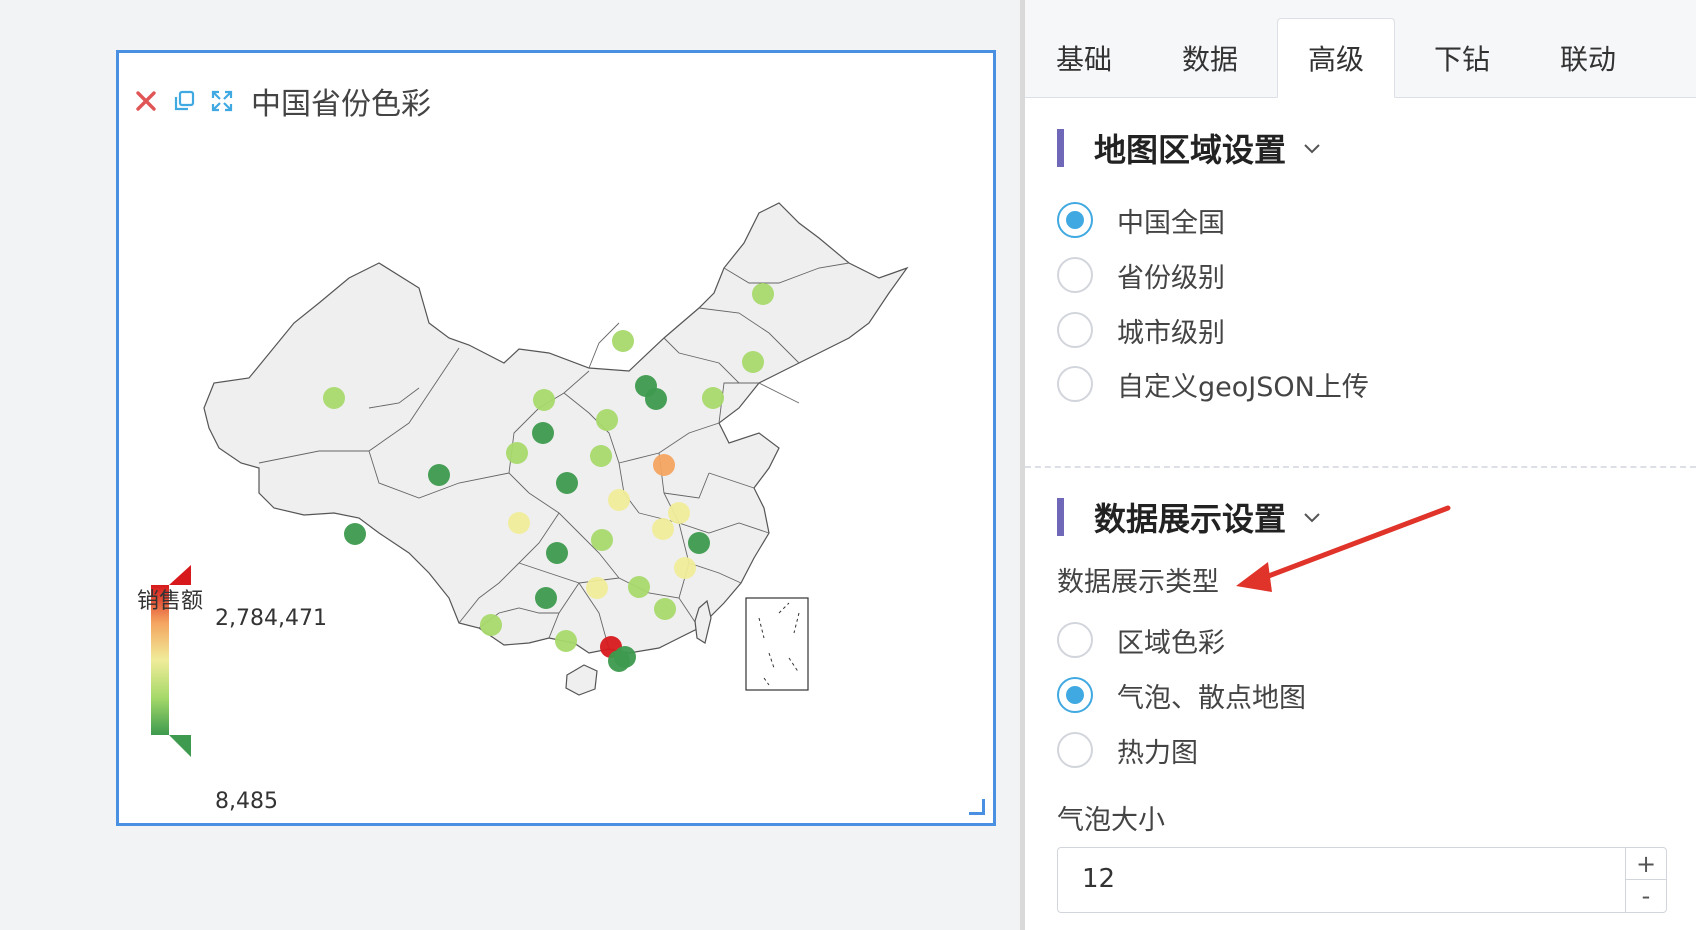 This screenshot has width=1696, height=930. What do you see at coordinates (977, 807) in the screenshot?
I see `resize-handle` at bounding box center [977, 807].